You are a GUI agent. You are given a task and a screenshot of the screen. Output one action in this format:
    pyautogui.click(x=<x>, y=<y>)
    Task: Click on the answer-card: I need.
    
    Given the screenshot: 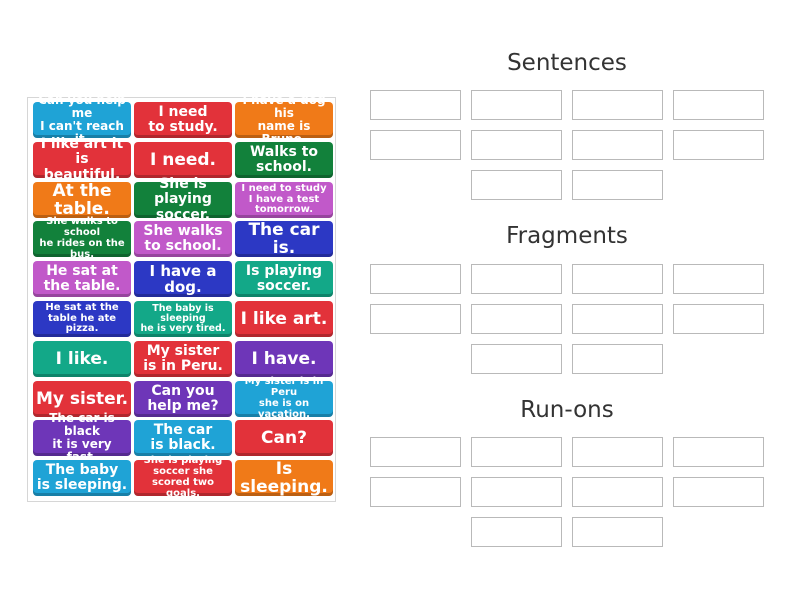 What is the action you would take?
    pyautogui.click(x=183, y=160)
    